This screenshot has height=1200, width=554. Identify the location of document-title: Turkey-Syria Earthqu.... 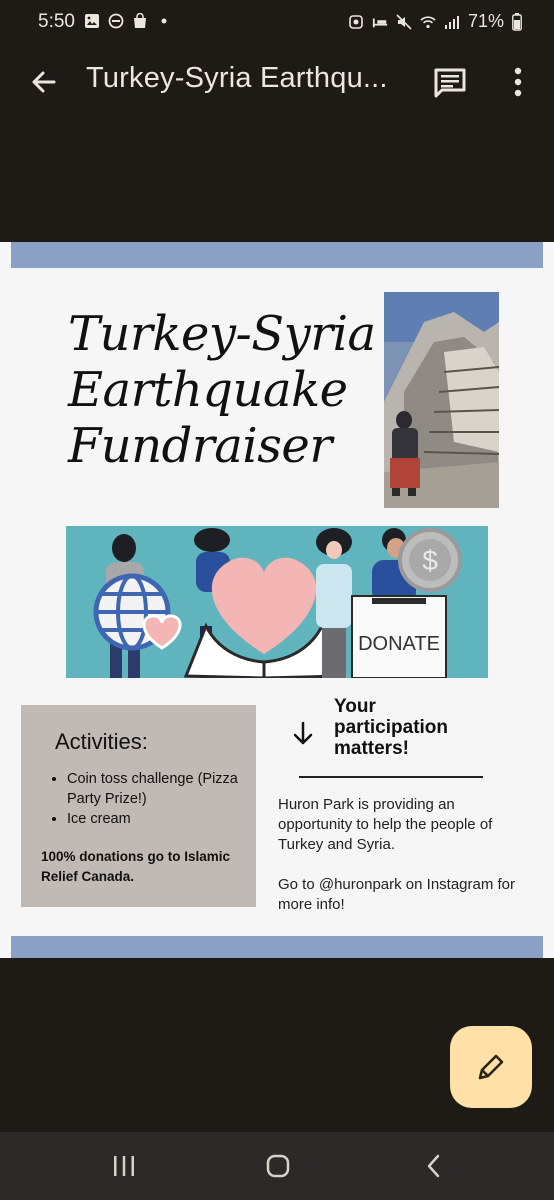
(237, 78).